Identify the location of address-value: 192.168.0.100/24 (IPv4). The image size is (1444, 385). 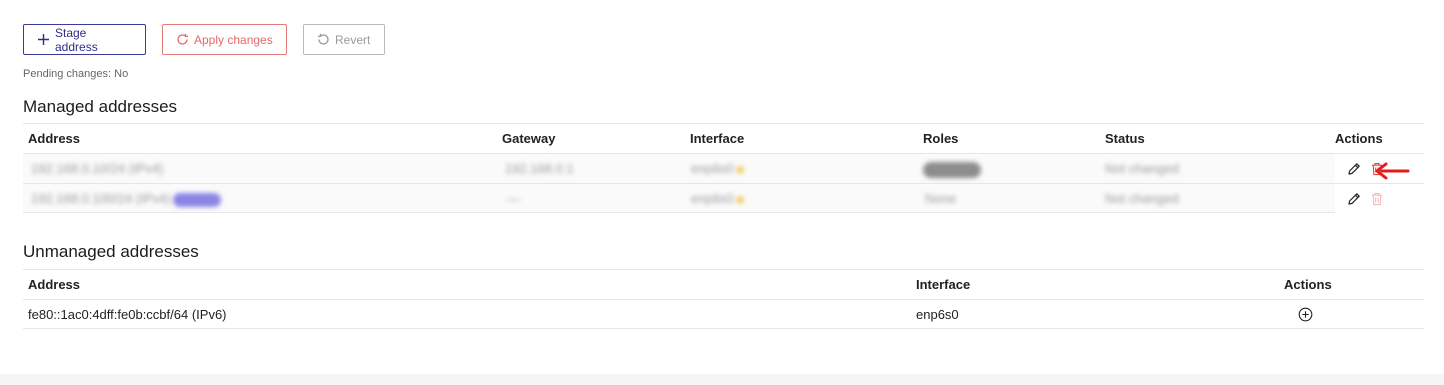
(101, 198).